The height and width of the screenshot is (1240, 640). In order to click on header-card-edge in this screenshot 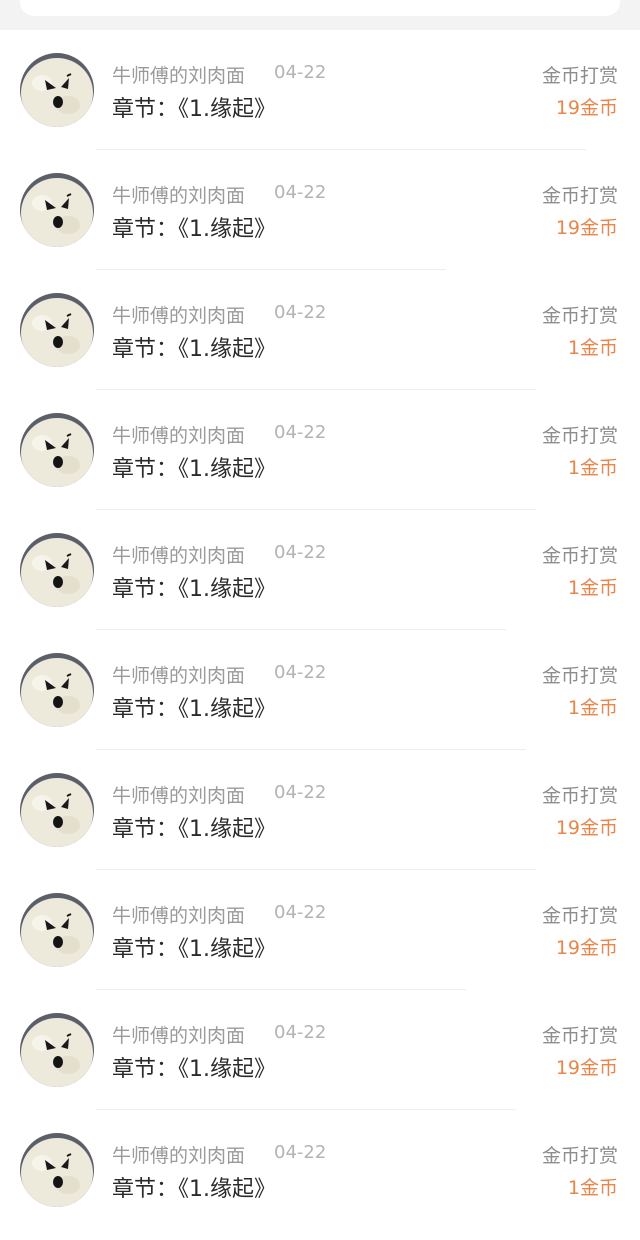, I will do `click(320, 8)`.